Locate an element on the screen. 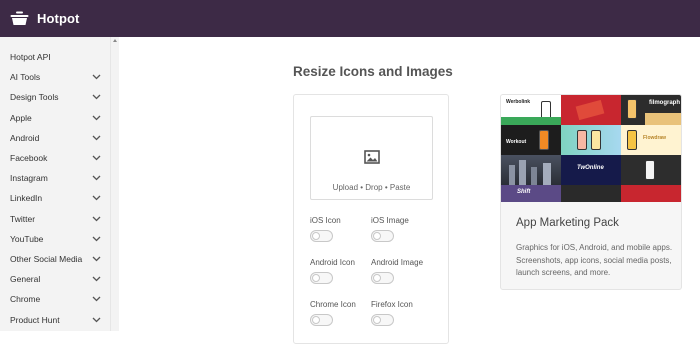 This screenshot has width=700, height=344. sidebar-item-label: Hotpot API is located at coordinates (30, 57).